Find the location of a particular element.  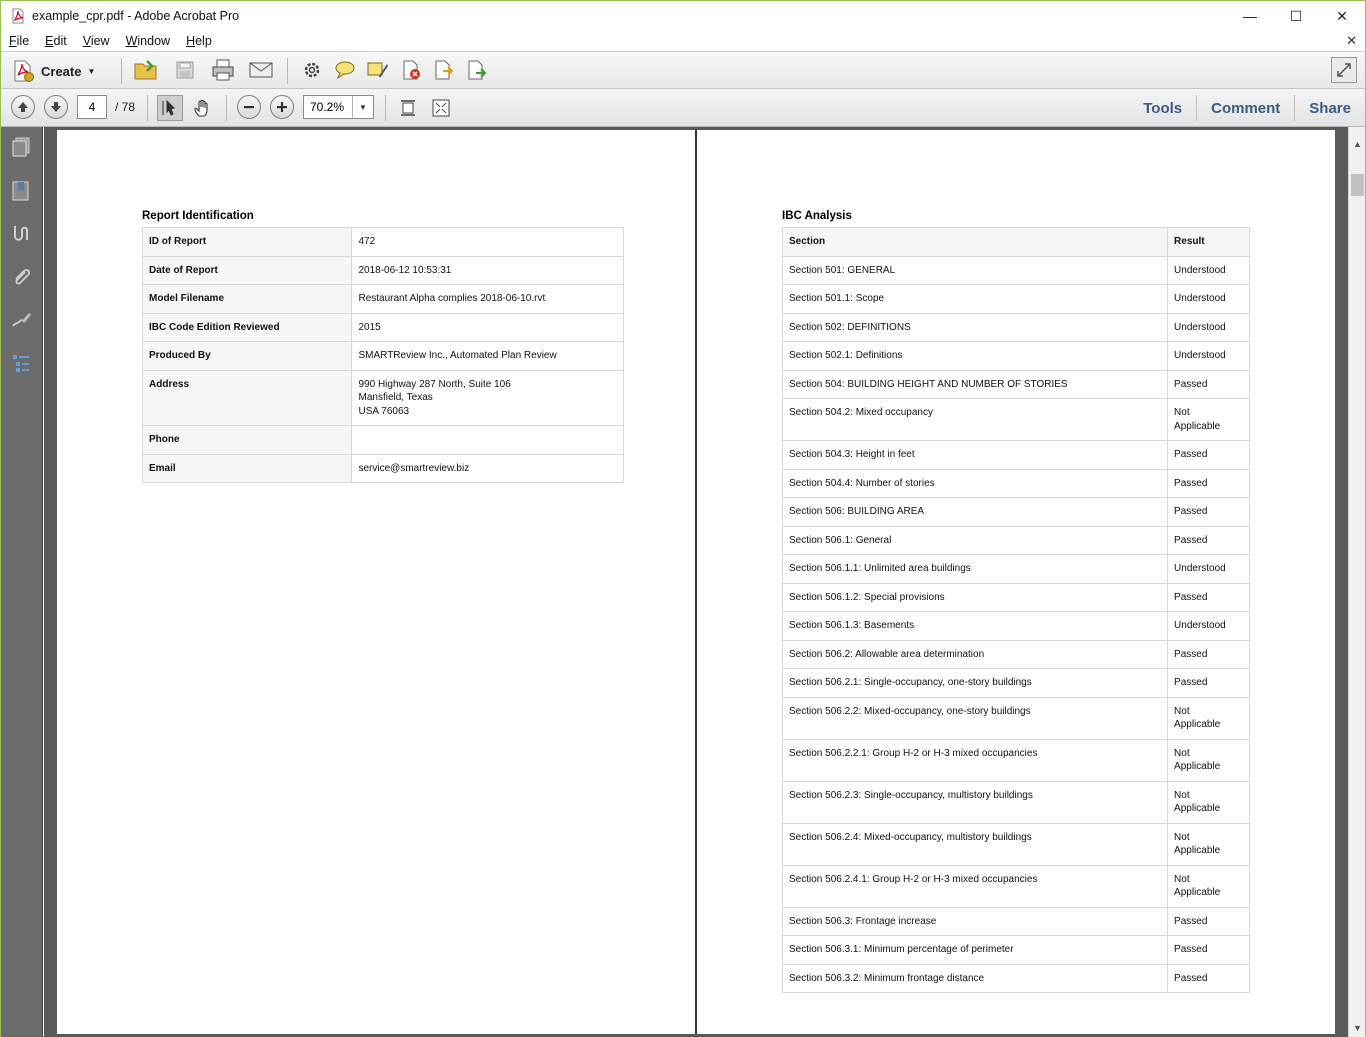

fit-page-icon is located at coordinates (408, 108).